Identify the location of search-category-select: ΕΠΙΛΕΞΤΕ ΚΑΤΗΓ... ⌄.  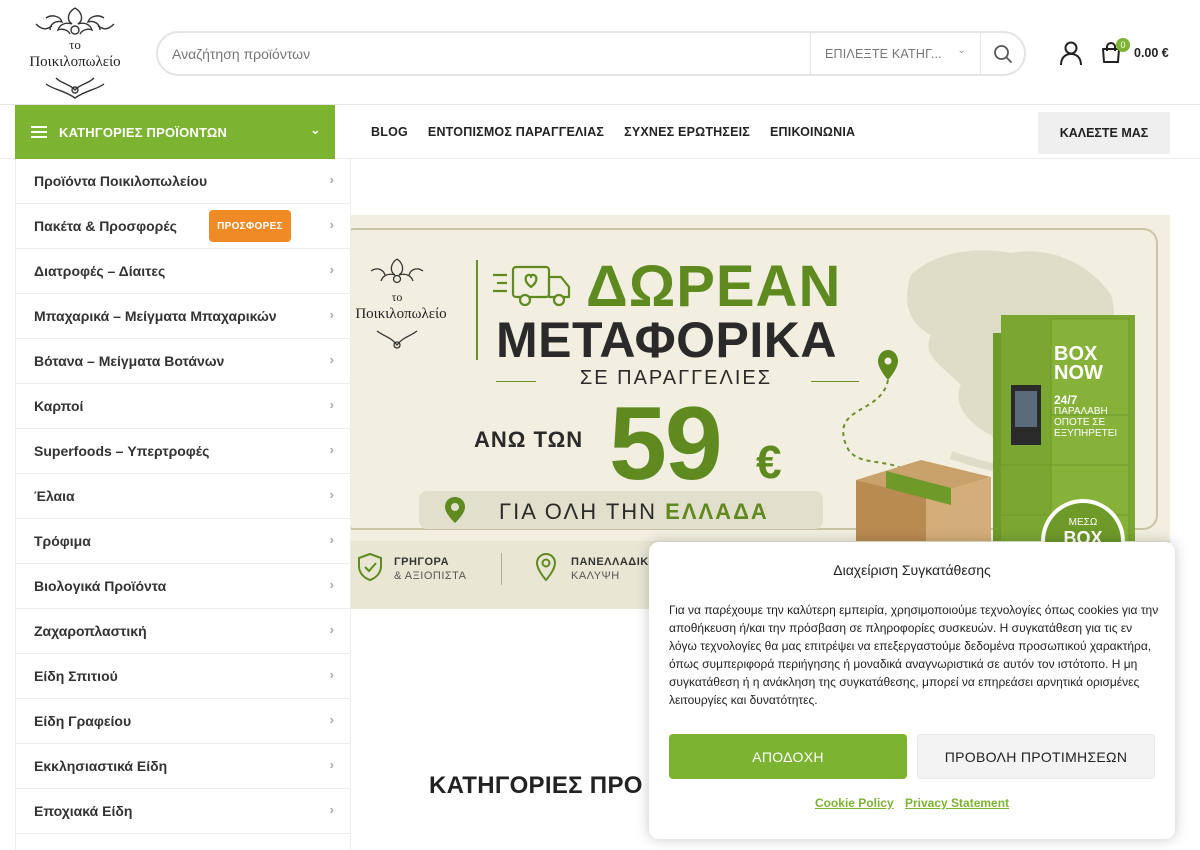
(895, 53).